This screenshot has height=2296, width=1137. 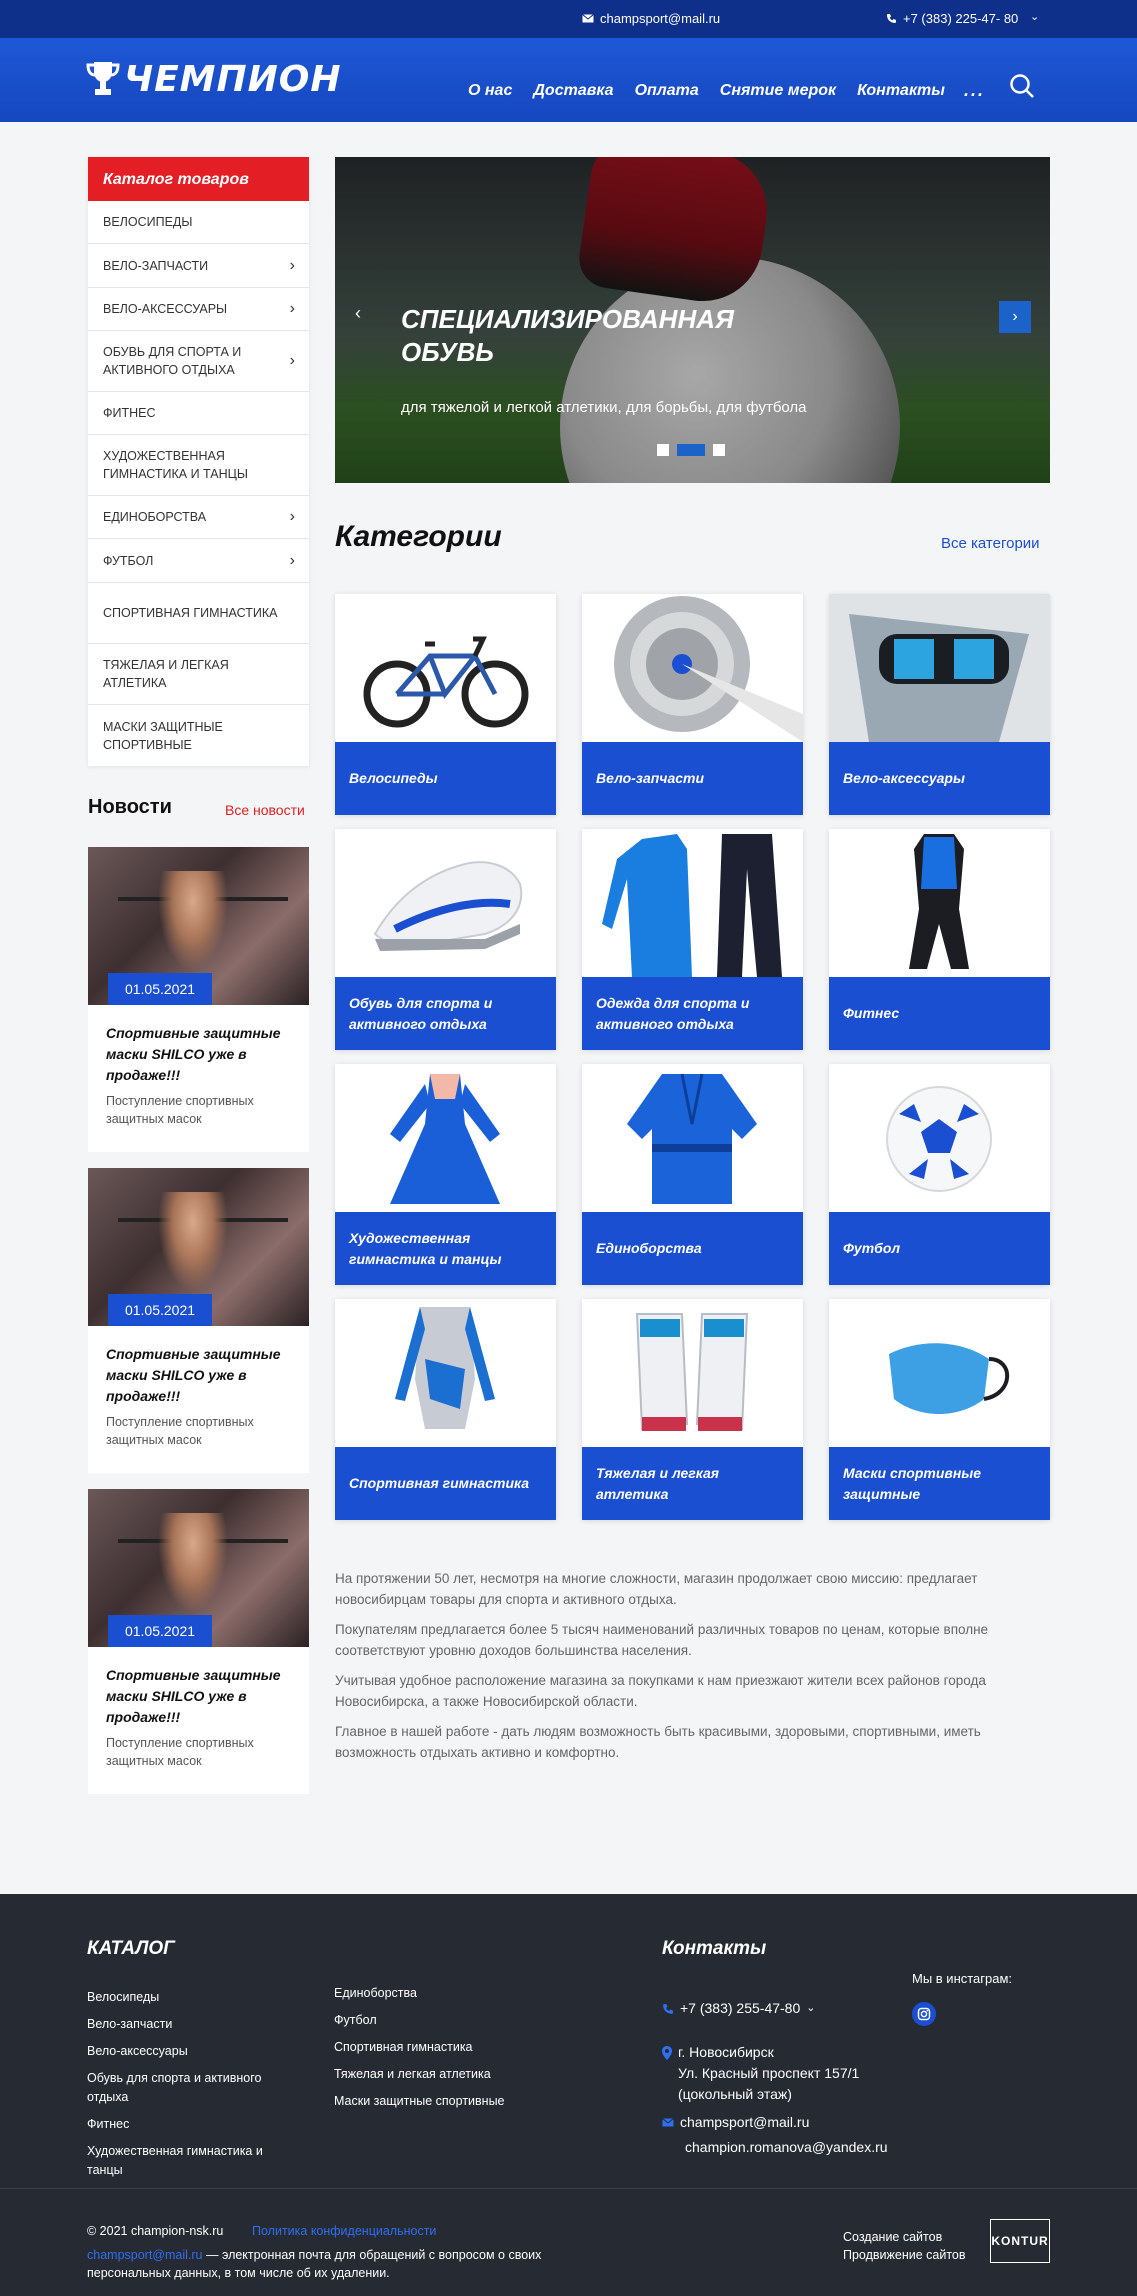 I want to click on privacy-policy-link: Политика конфиденциальности, so click(x=344, y=2231).